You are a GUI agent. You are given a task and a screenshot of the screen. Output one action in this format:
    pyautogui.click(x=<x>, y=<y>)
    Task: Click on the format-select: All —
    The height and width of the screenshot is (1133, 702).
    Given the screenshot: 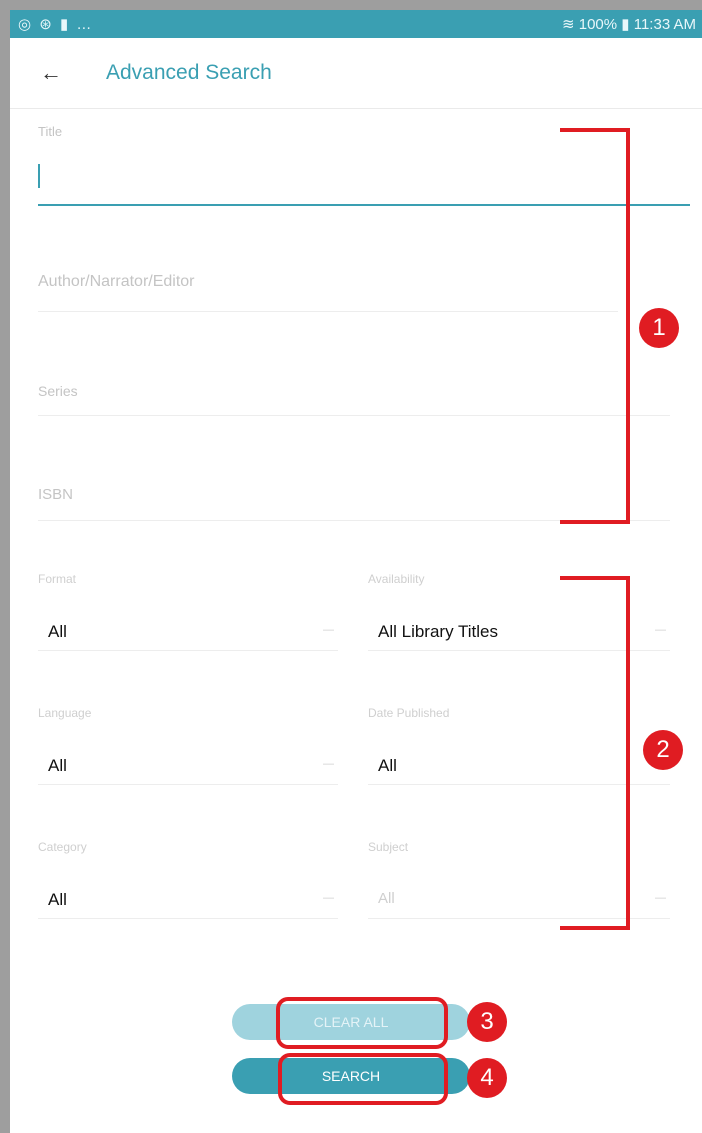 What is the action you would take?
    pyautogui.click(x=188, y=632)
    